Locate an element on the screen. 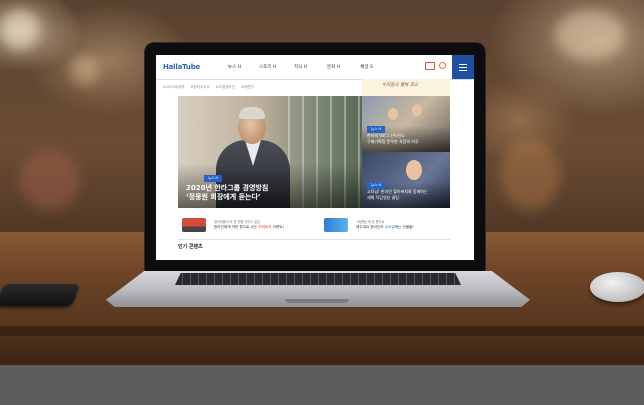 The image size is (644, 405). promo-wednesday: 시청했는데 안 봤어요 해주세요 한라인의 수요일에는 선물을! is located at coordinates (394, 225).